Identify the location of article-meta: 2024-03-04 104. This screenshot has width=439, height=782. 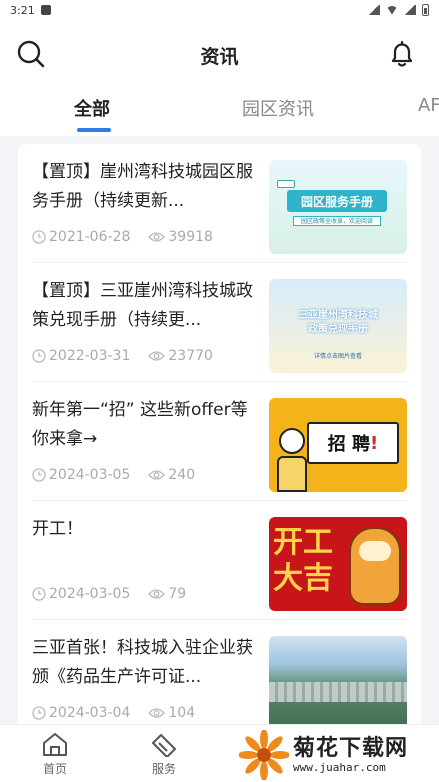
(113, 713).